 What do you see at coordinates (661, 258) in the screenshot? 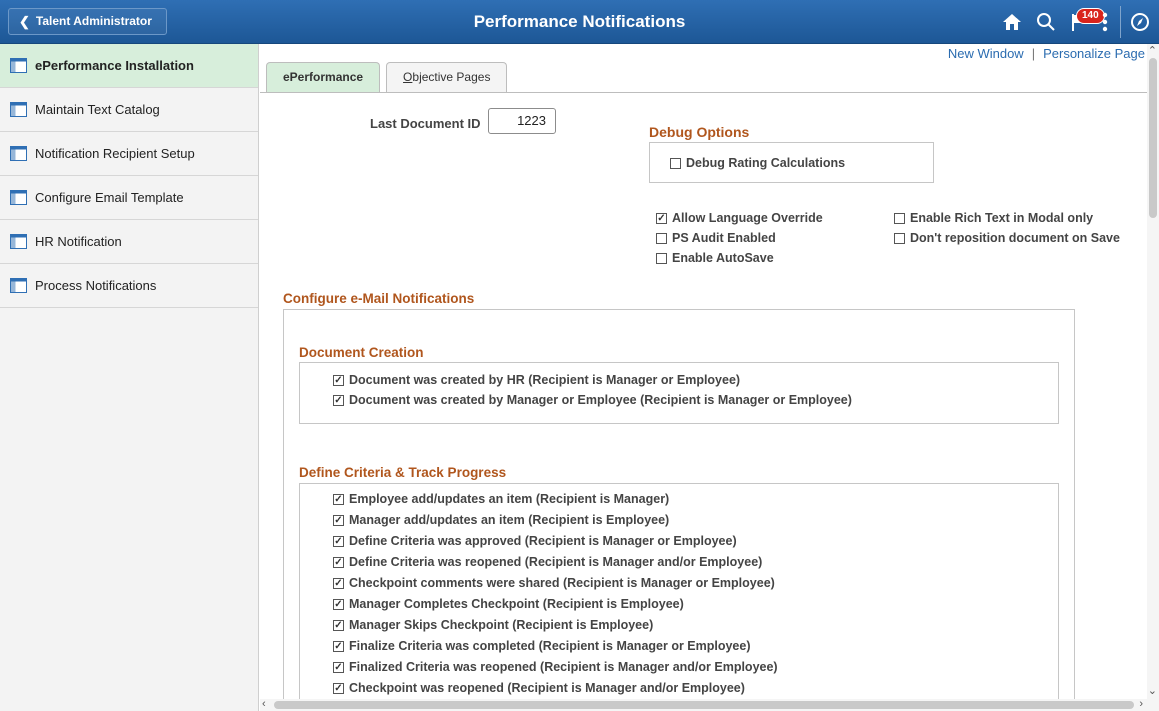
I see `enable-autosave-checkbox` at bounding box center [661, 258].